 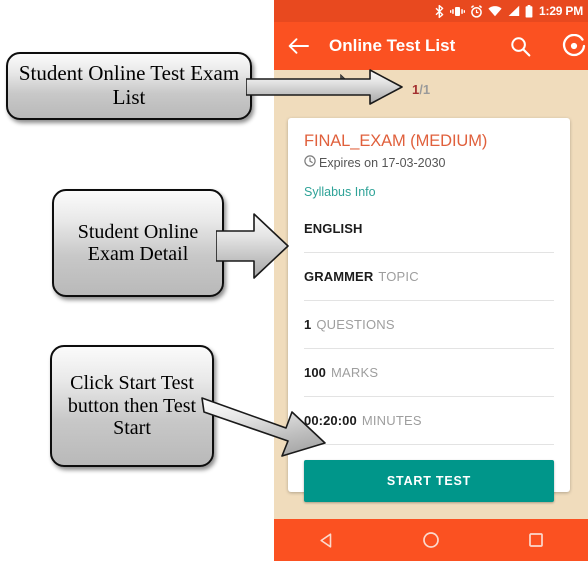 I want to click on alarm-icon, so click(x=476, y=11).